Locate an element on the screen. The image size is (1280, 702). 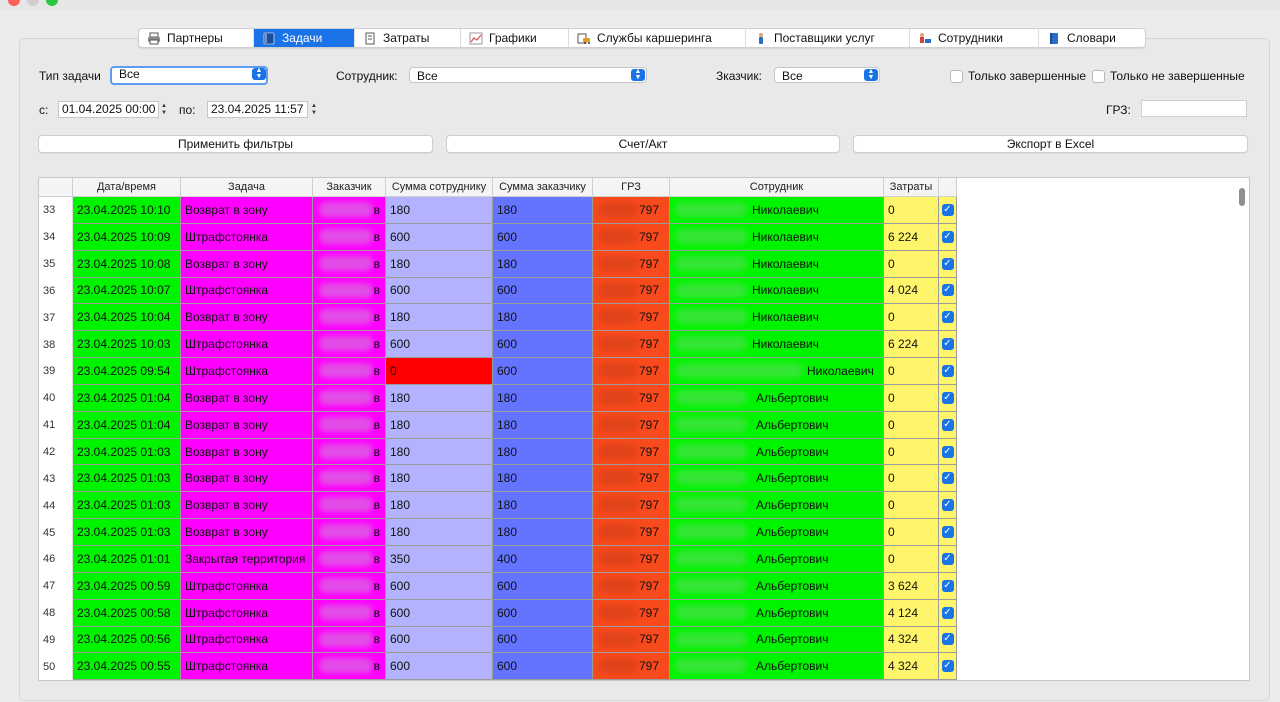
date-to-stepper-icon: ▲ ▼ is located at coordinates (314, 109).